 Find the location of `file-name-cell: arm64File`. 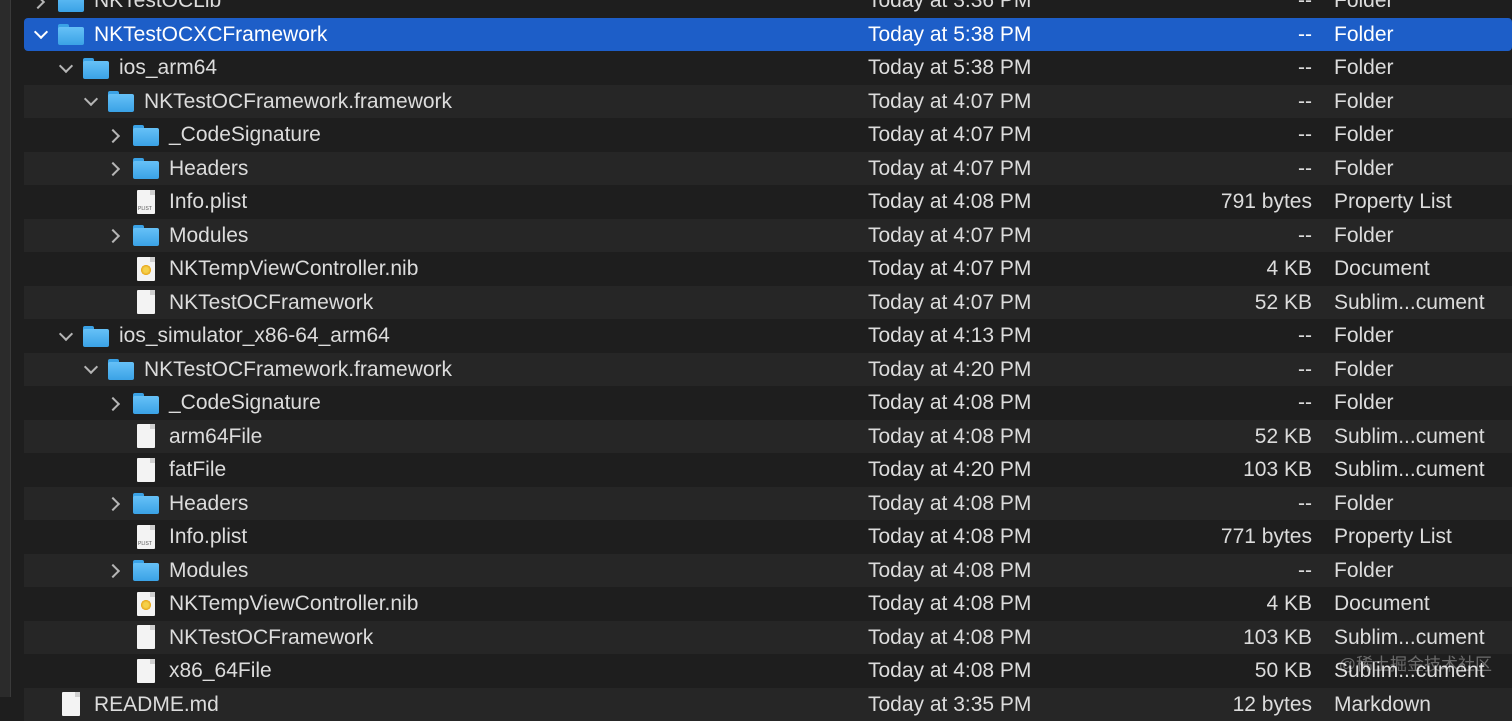

file-name-cell: arm64File is located at coordinates (184, 437).